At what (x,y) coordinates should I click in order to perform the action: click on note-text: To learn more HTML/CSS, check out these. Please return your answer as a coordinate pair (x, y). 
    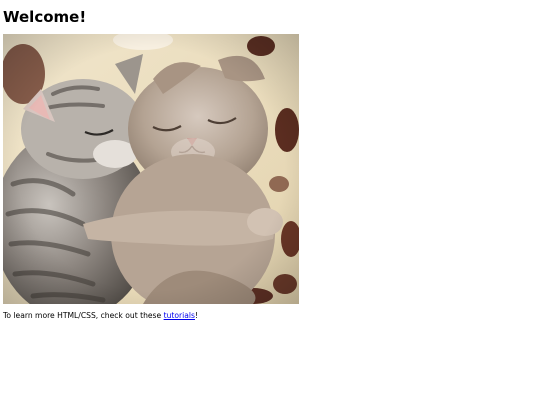
    Looking at the image, I should click on (83, 315).